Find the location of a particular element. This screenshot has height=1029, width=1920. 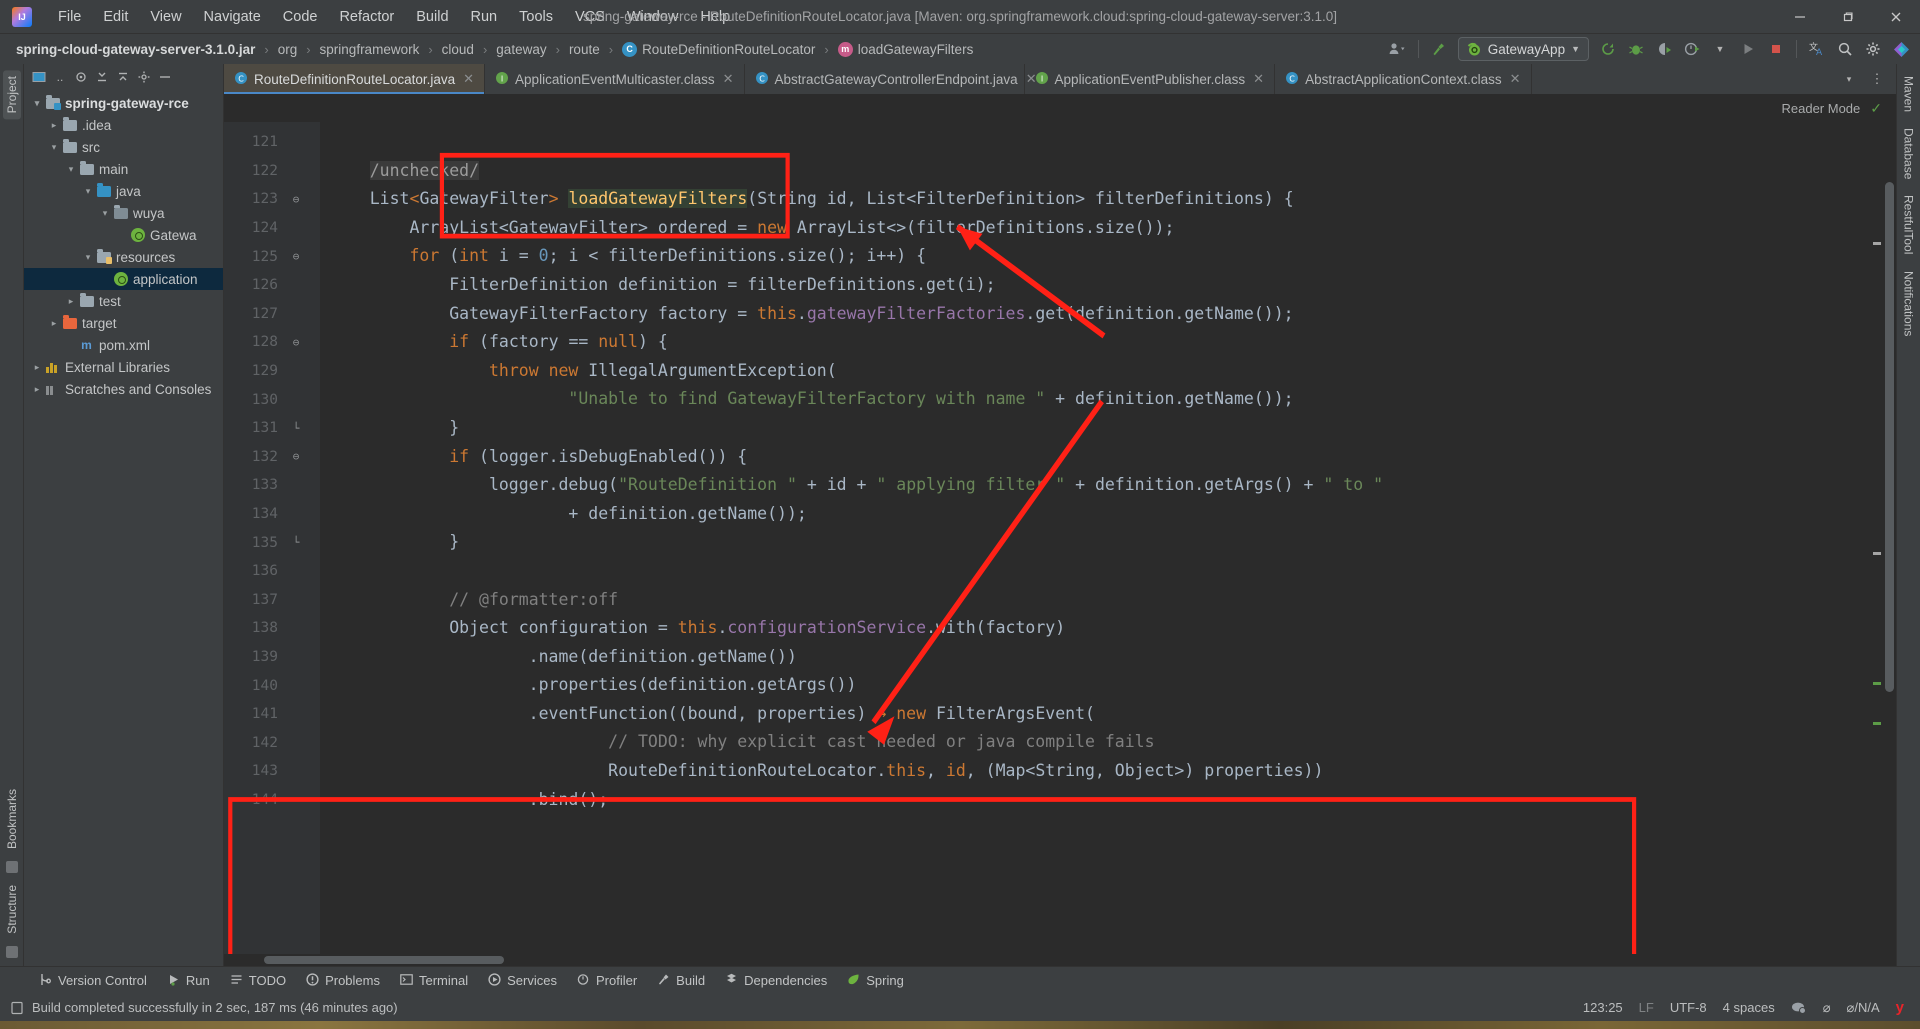

gutter-line: 123 ⊖ is located at coordinates (272, 199).